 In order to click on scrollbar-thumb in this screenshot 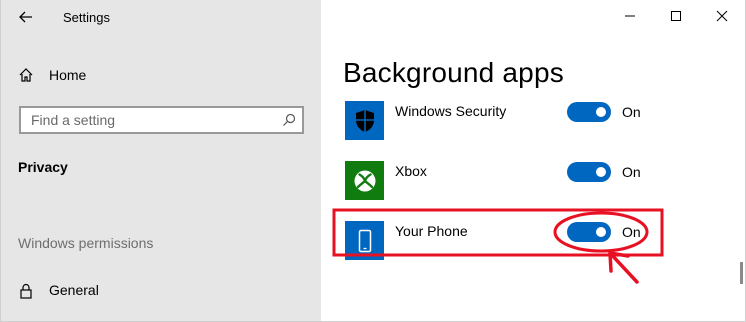, I will do `click(741, 273)`.